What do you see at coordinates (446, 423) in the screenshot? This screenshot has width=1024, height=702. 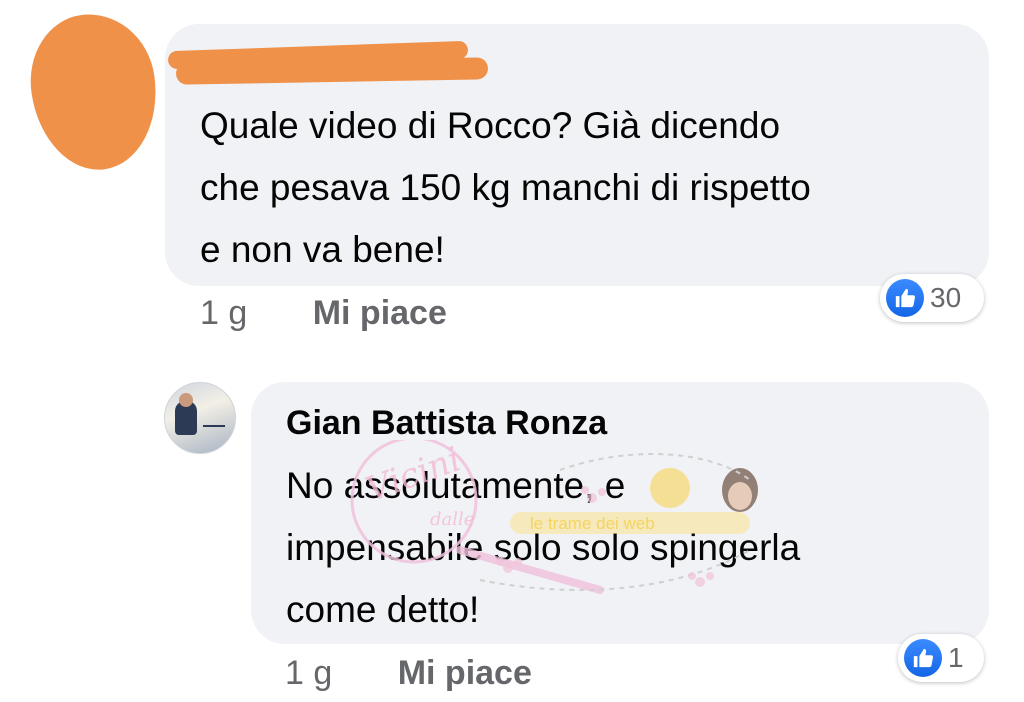 I see `author-name: Gian Battista Ronza` at bounding box center [446, 423].